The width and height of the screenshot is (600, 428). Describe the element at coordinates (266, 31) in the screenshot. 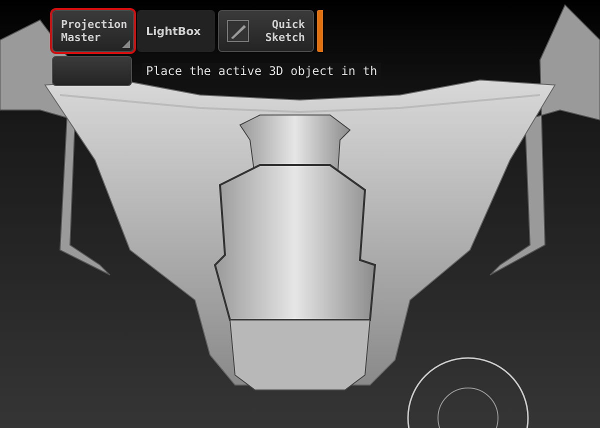

I see `quick-sketch-button: Quick Sketch` at that location.